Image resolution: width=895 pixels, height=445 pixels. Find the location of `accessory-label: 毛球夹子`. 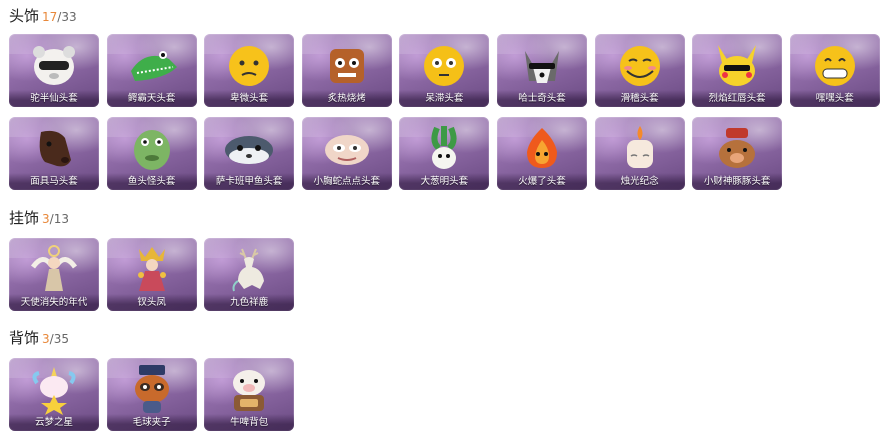

accessory-label: 毛球夹子 is located at coordinates (151, 422).